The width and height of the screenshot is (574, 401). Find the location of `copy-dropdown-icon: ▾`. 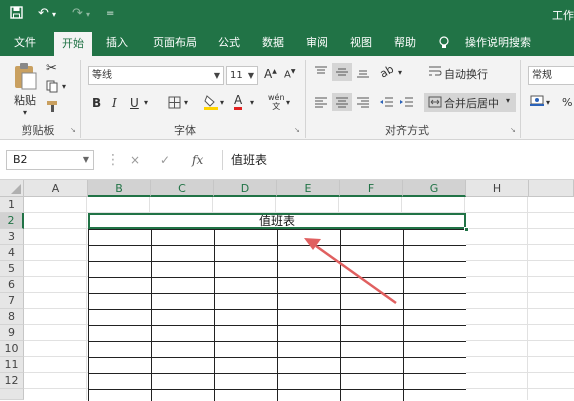

copy-dropdown-icon: ▾ is located at coordinates (64, 86).